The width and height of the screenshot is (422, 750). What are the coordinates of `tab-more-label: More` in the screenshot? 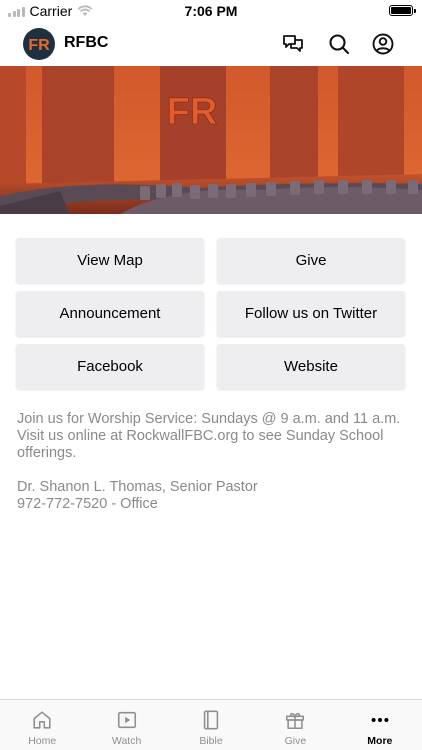 It's located at (380, 741).